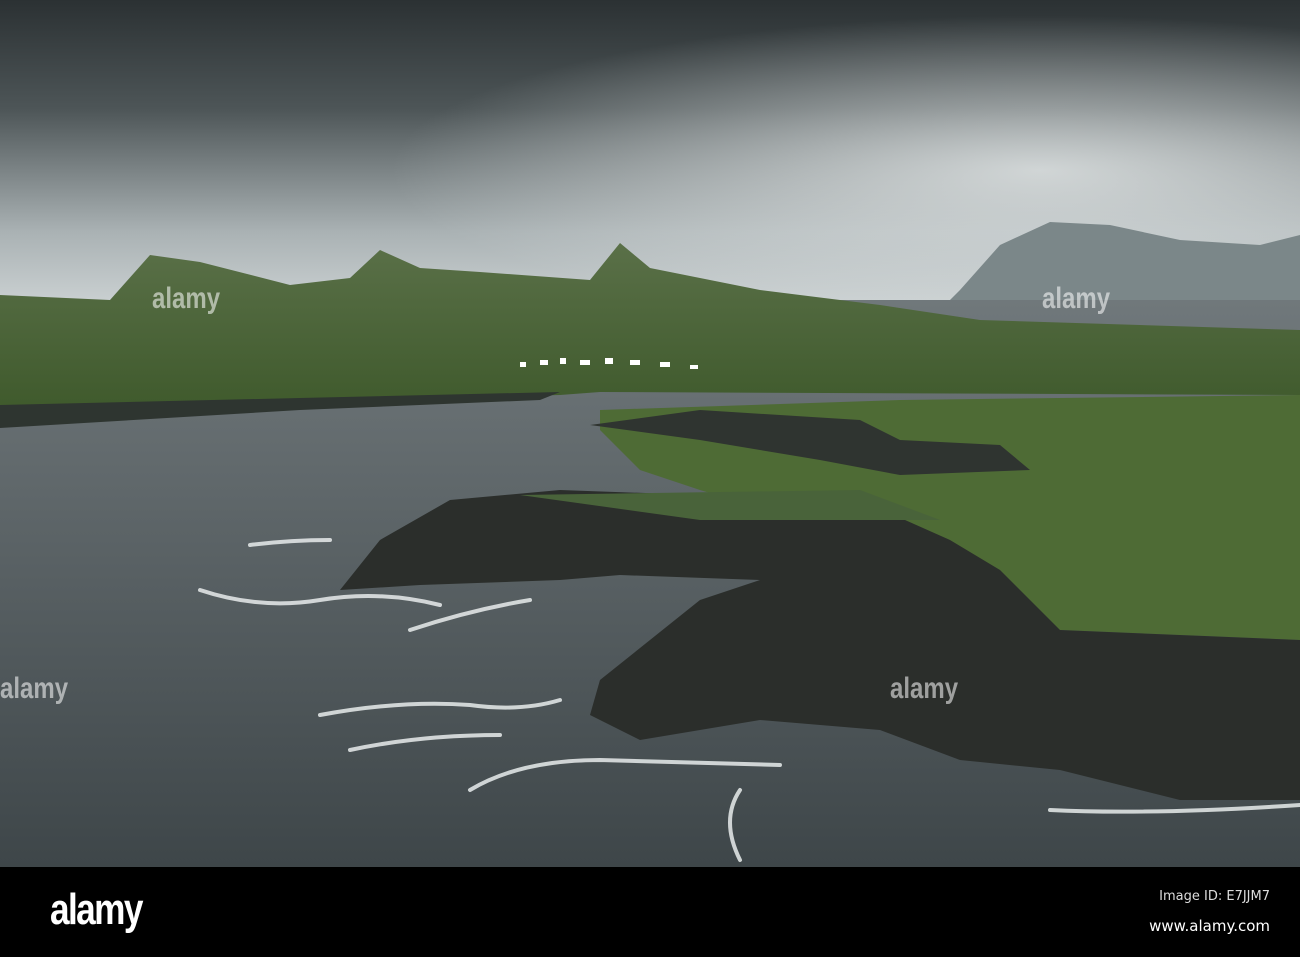 The height and width of the screenshot is (957, 1300). Describe the element at coordinates (96, 909) in the screenshot. I see `alamy-logo: alamy` at that location.